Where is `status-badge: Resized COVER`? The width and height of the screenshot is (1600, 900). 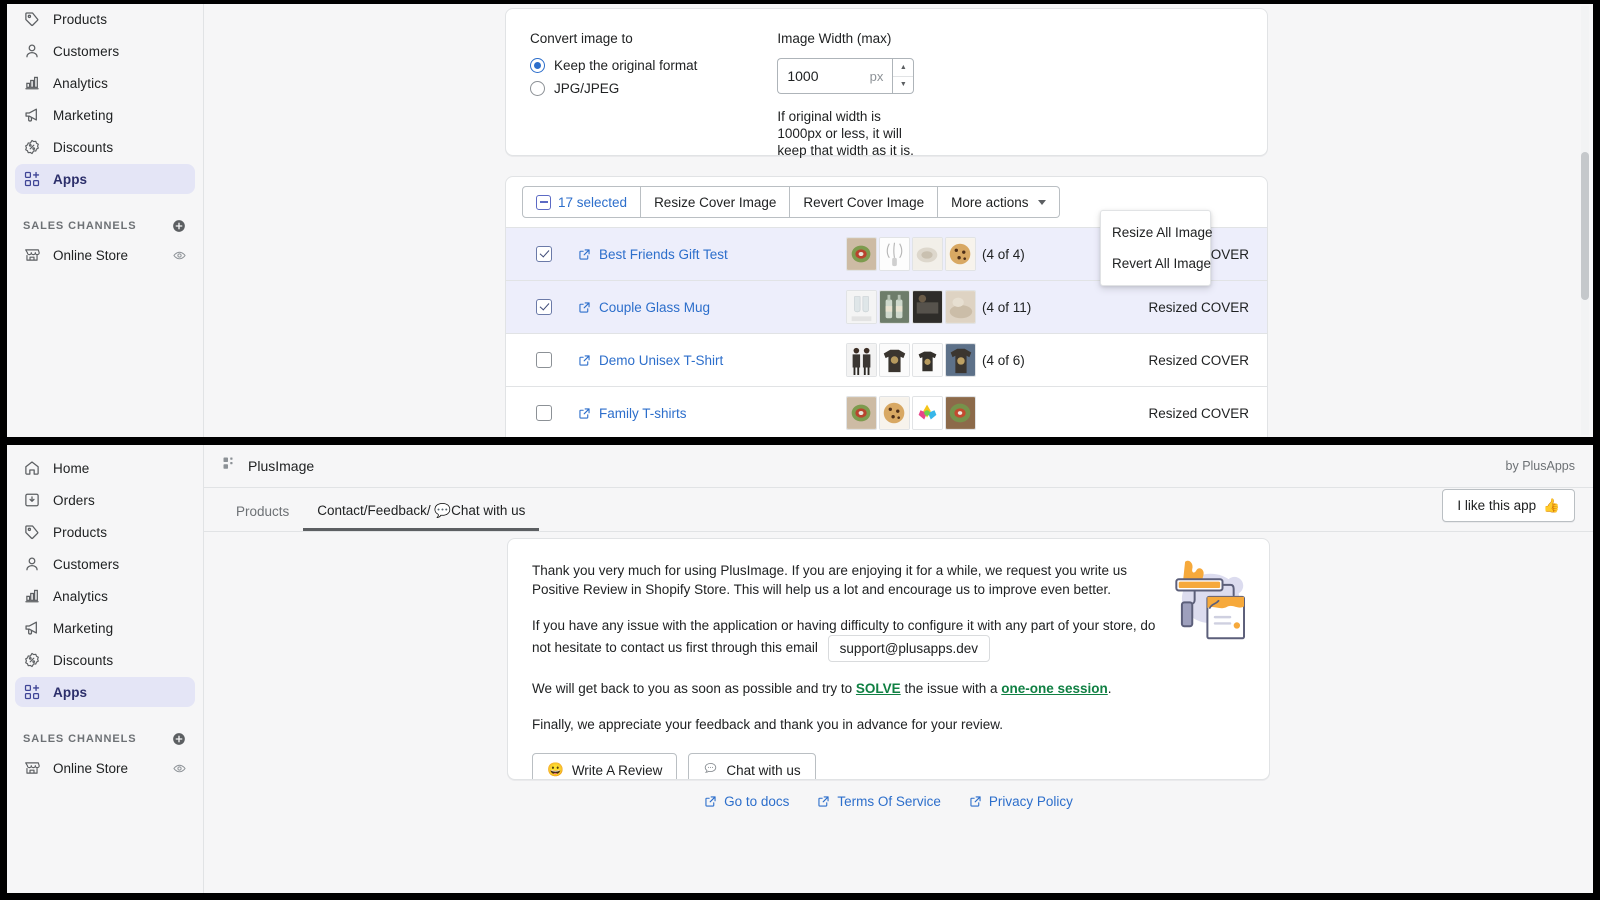 status-badge: Resized COVER is located at coordinates (1198, 307).